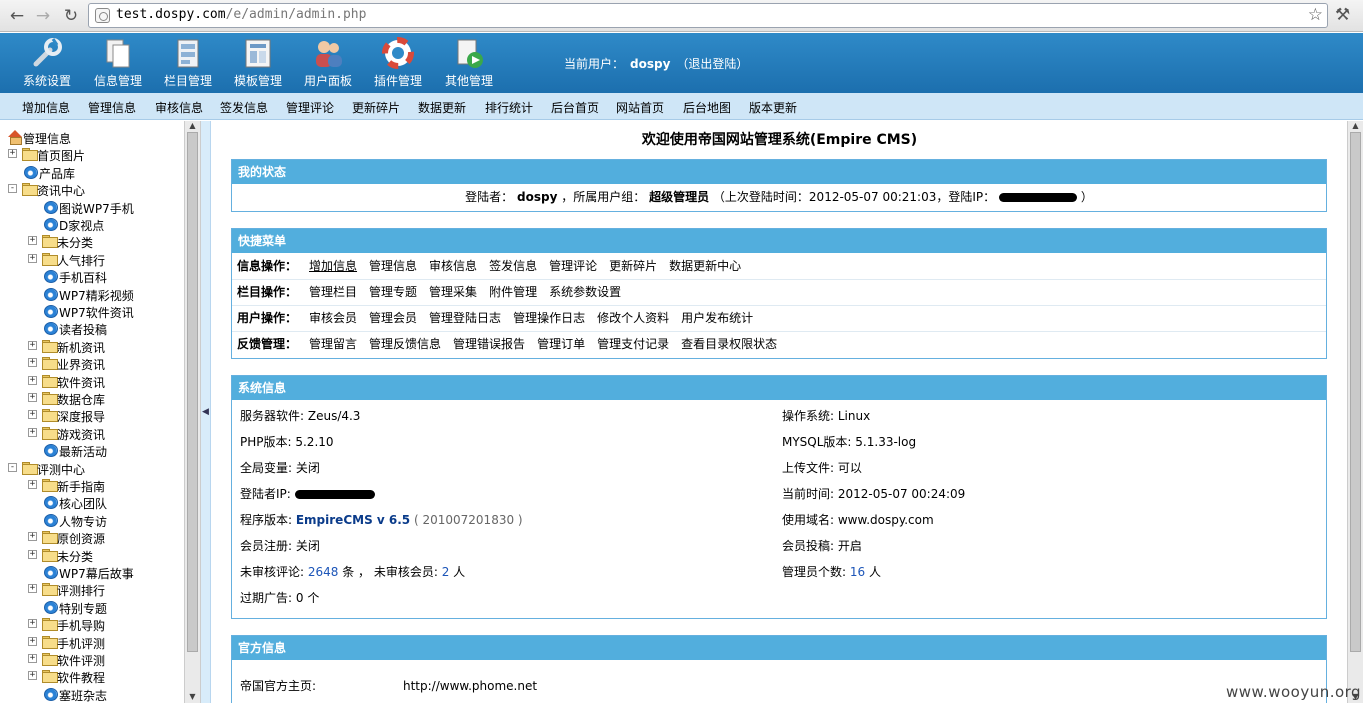 Image resolution: width=1363 pixels, height=703 pixels. I want to click on quick-menu-link: 管理栏目, so click(333, 292).